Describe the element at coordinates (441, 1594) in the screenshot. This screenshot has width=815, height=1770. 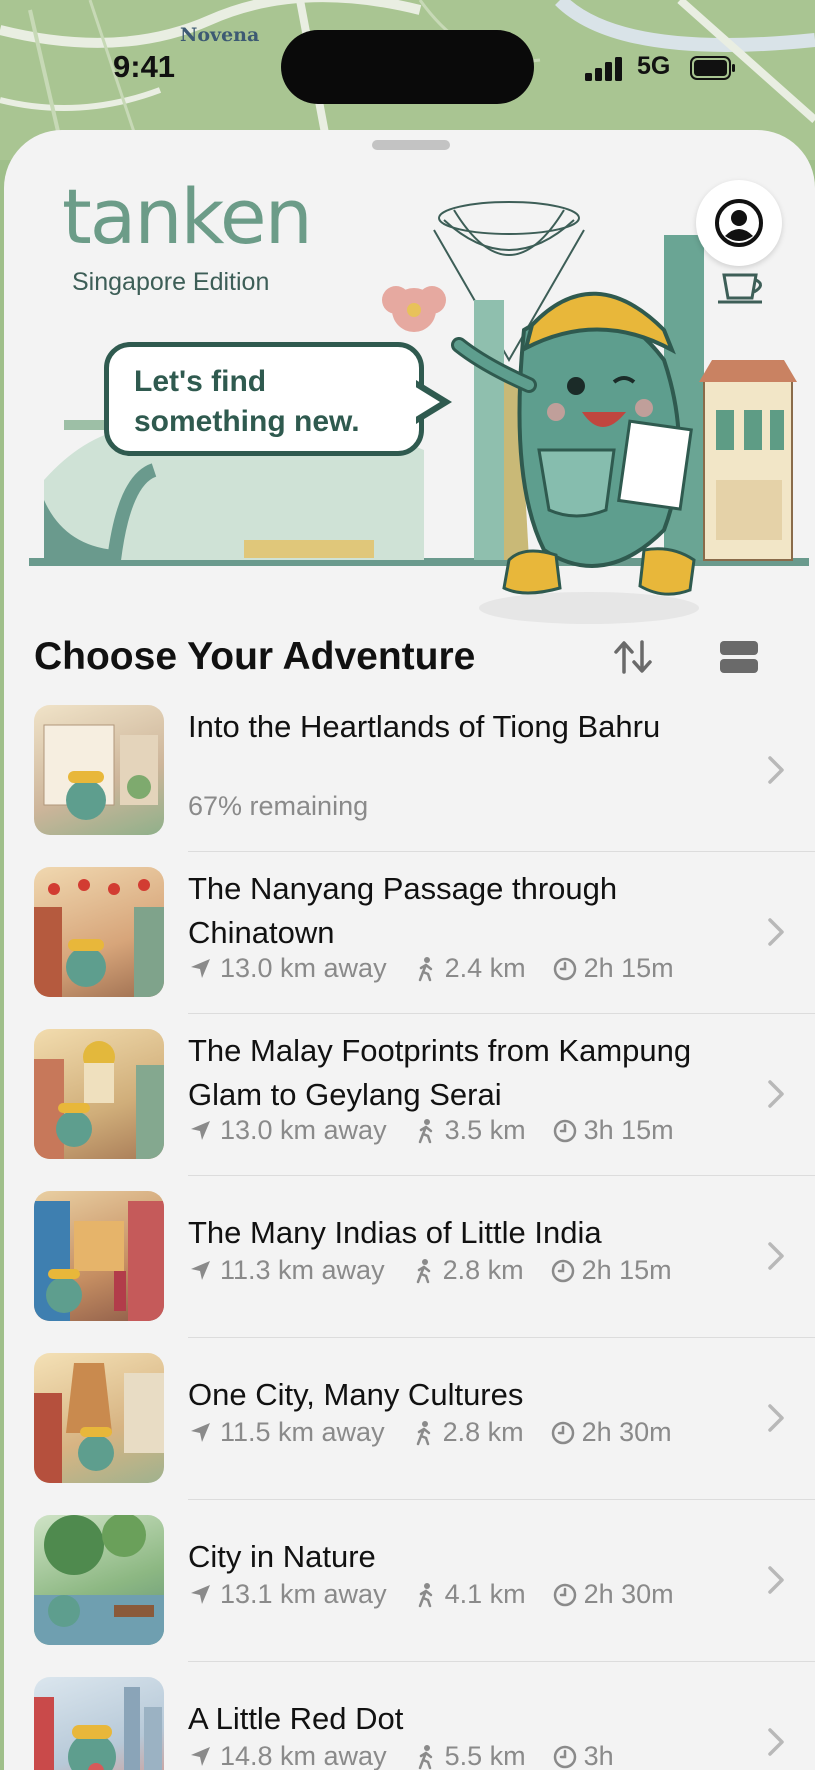
I see `adventure-meta: 13.1 km away 4.1 km 2h 30m` at that location.